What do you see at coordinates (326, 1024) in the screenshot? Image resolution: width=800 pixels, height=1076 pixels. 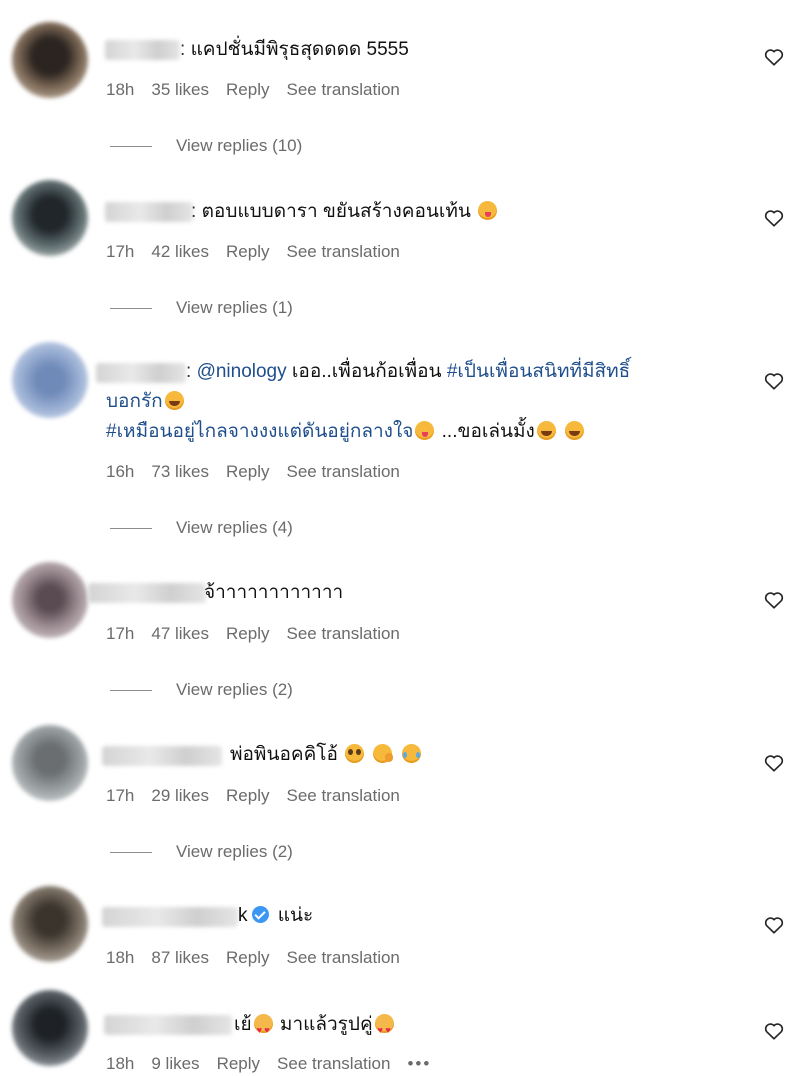 I see `comment-body: มาแล้วรูปคู่` at bounding box center [326, 1024].